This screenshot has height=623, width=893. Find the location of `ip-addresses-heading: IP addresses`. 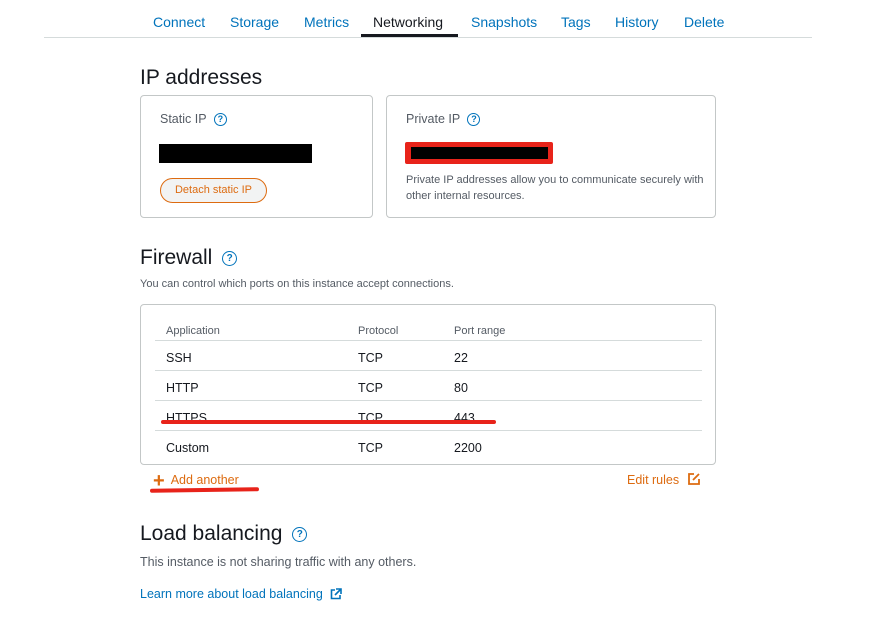

ip-addresses-heading: IP addresses is located at coordinates (201, 77).